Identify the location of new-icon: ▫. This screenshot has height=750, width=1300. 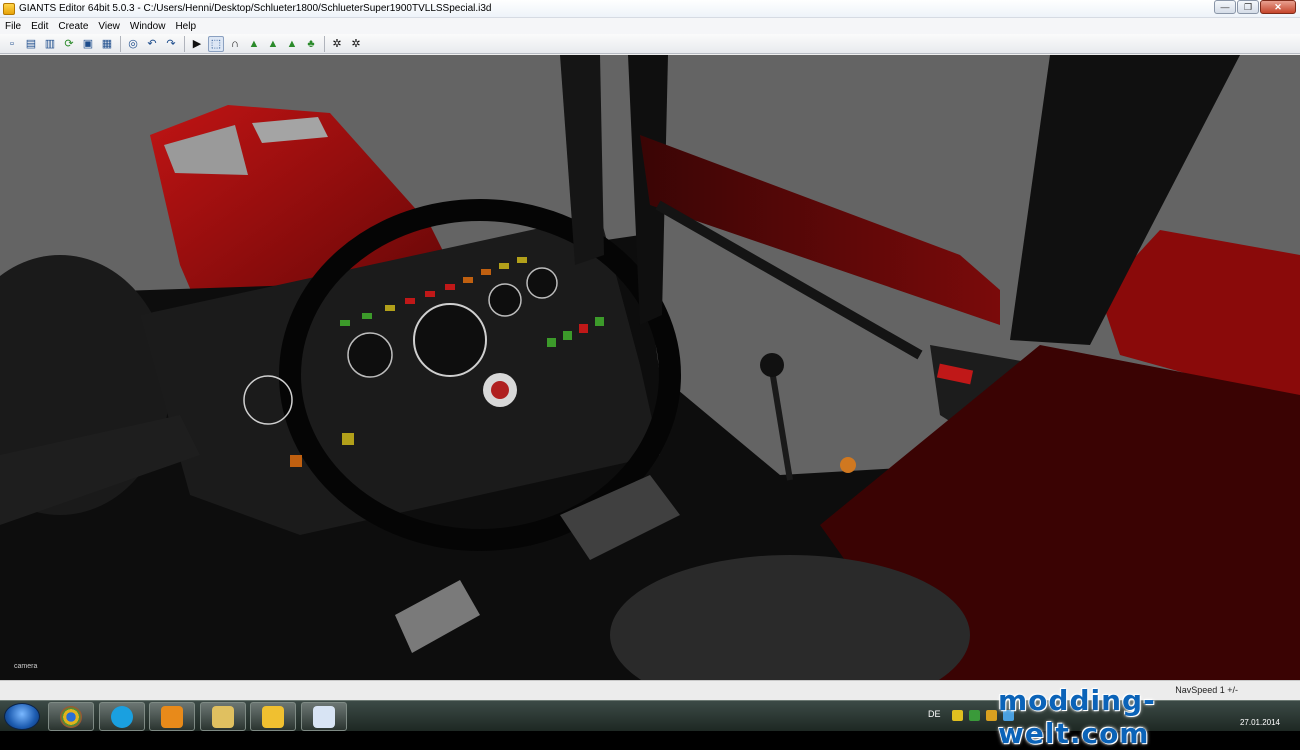
(12, 44).